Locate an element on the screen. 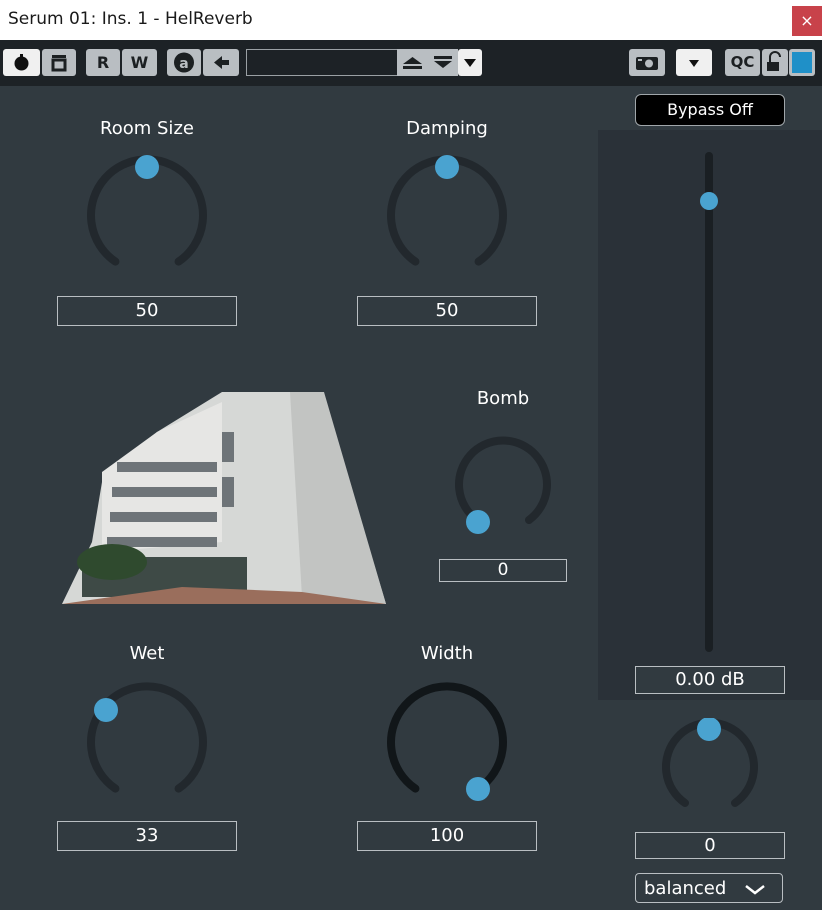 The height and width of the screenshot is (910, 822). mode-select-value: balanced is located at coordinates (685, 888).